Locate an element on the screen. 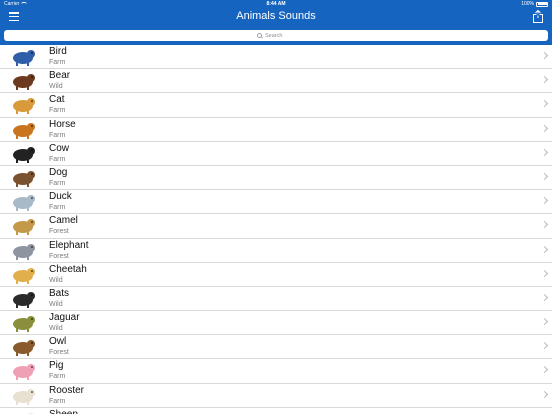  pig-icon is located at coordinates (24, 372).